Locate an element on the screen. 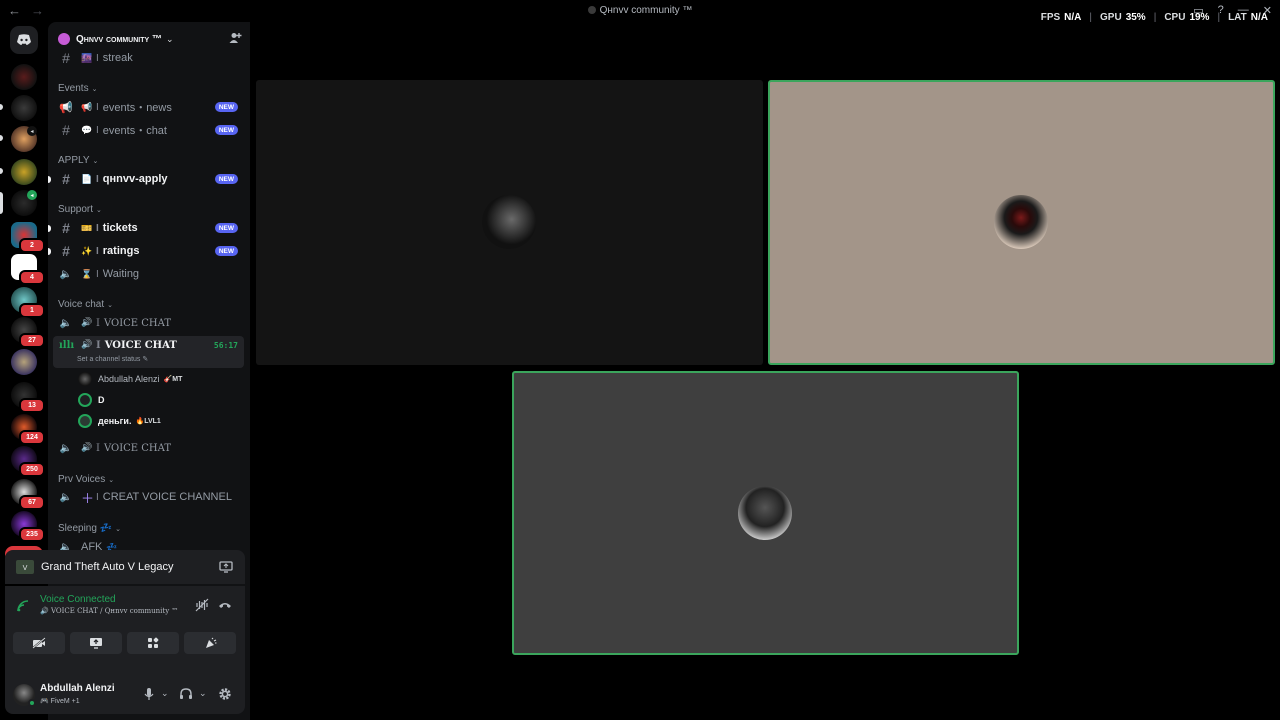  connection-signal-icon is located at coordinates (24, 606).